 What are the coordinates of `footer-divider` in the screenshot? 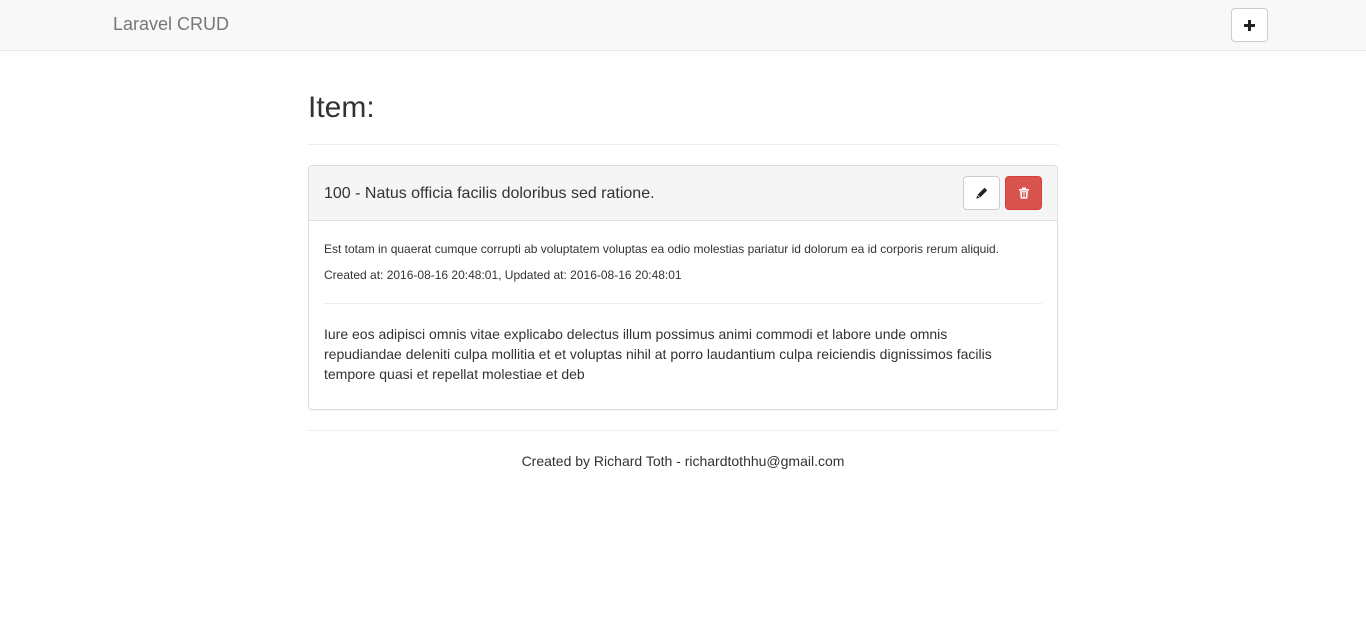 It's located at (683, 430).